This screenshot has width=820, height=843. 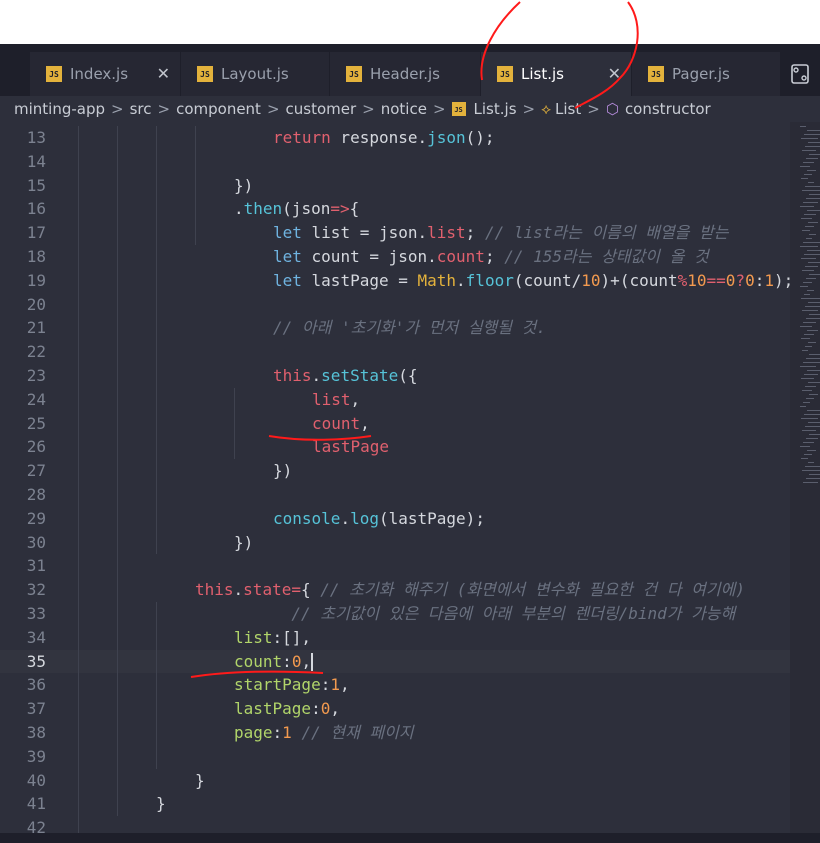 What do you see at coordinates (559, 55) in the screenshot?
I see `annotation-circle-mark` at bounding box center [559, 55].